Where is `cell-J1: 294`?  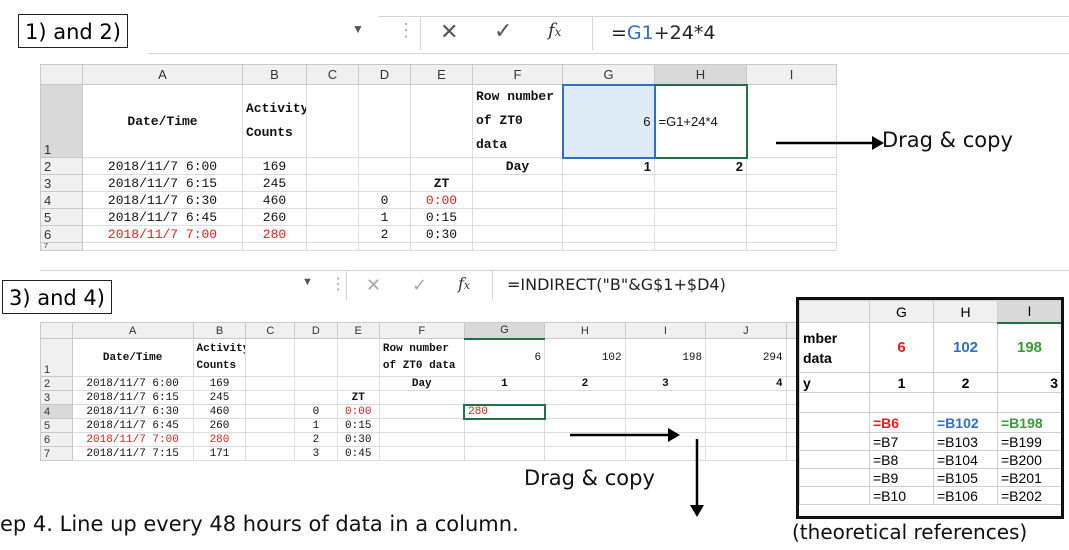
cell-J1: 294 is located at coordinates (746, 357).